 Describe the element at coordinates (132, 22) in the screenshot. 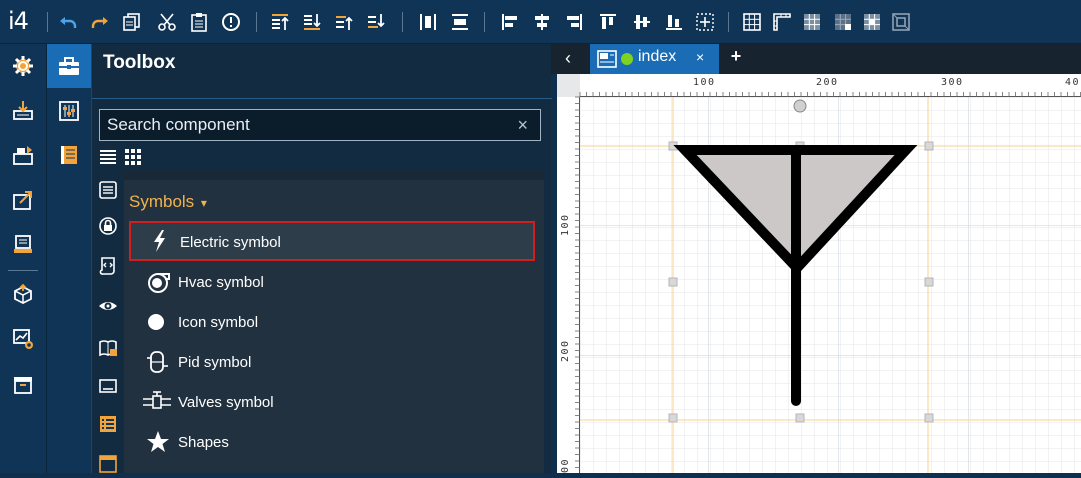

I see `copy-icon` at that location.